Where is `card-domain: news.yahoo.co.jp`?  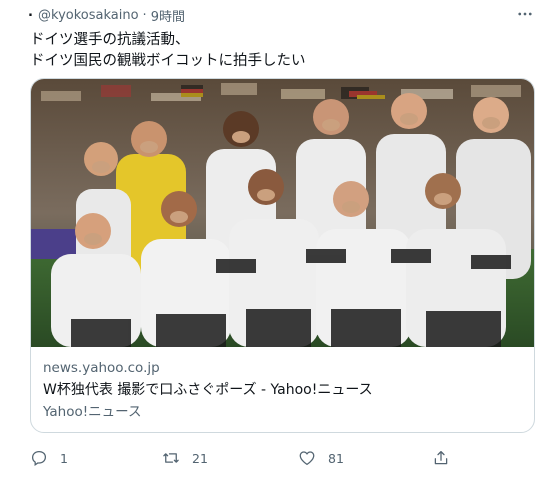
card-domain: news.yahoo.co.jp is located at coordinates (101, 368).